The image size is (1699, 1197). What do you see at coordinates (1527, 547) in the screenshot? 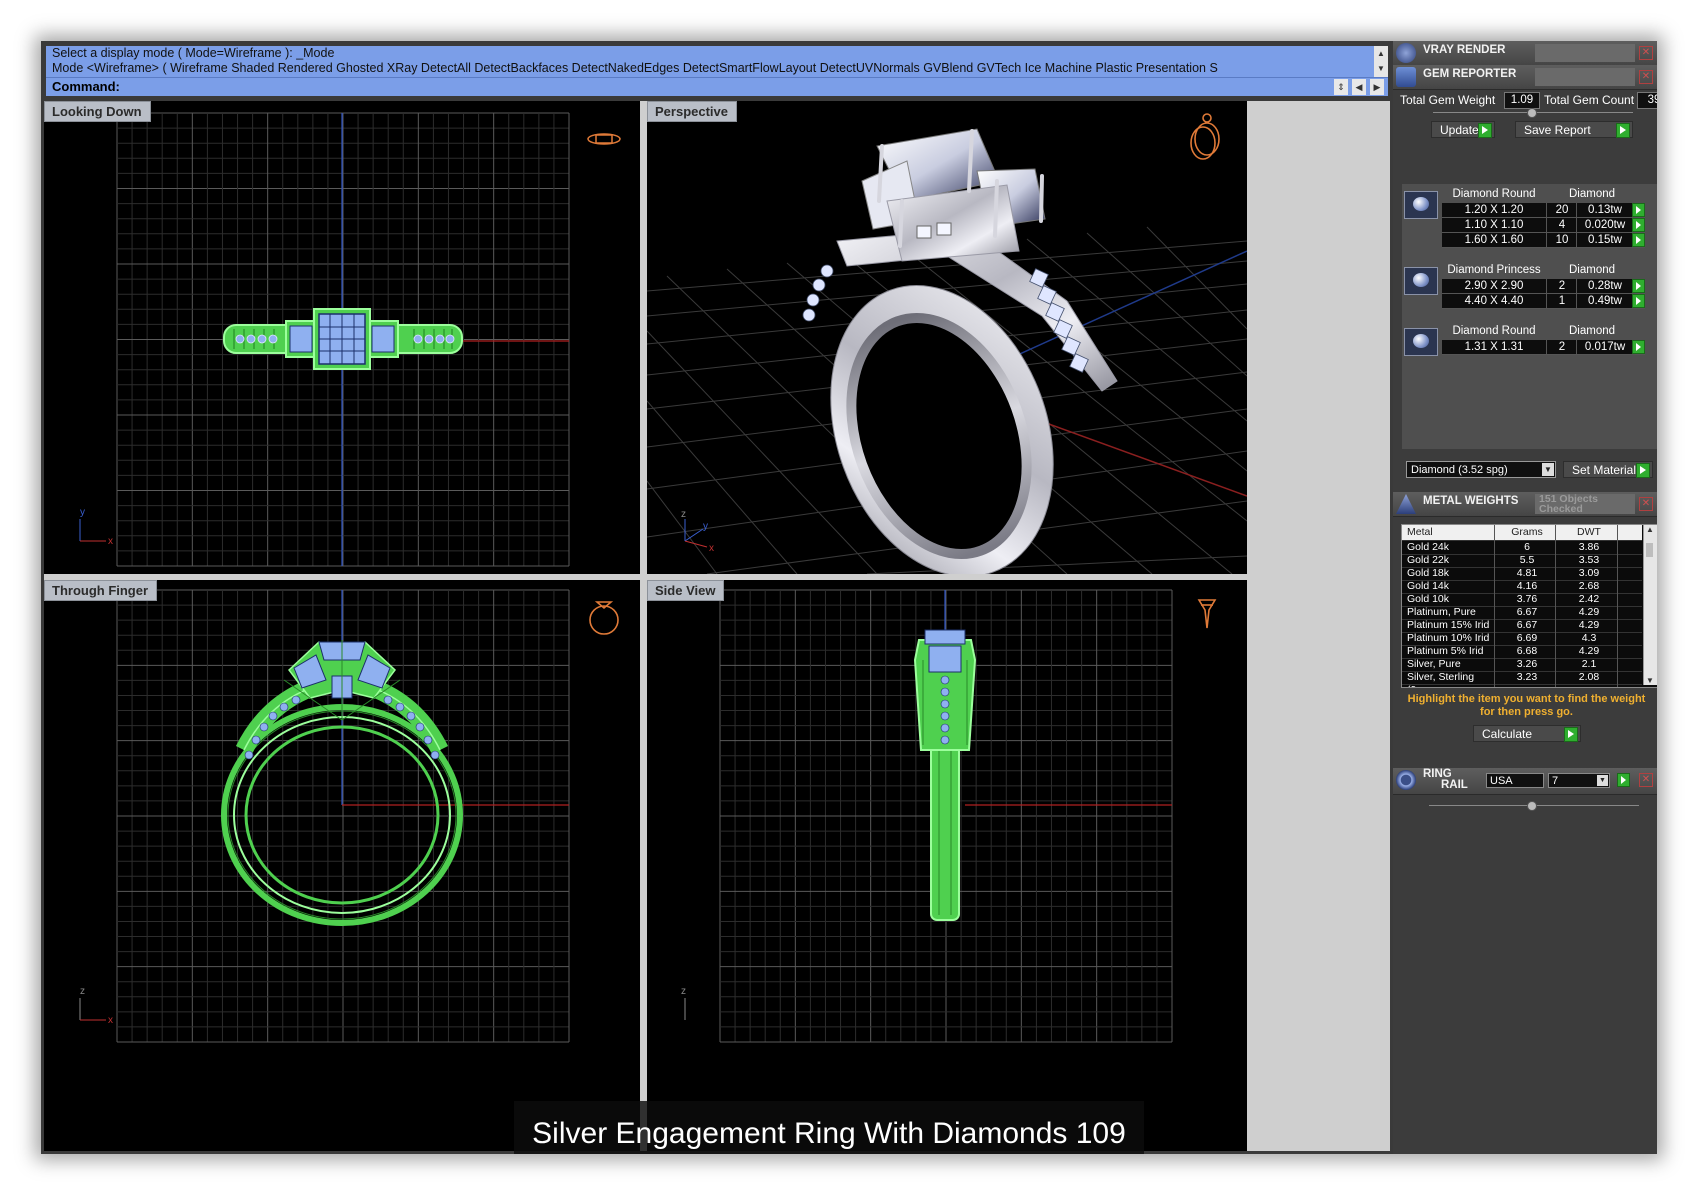
I see `metal-grams: 6` at bounding box center [1527, 547].